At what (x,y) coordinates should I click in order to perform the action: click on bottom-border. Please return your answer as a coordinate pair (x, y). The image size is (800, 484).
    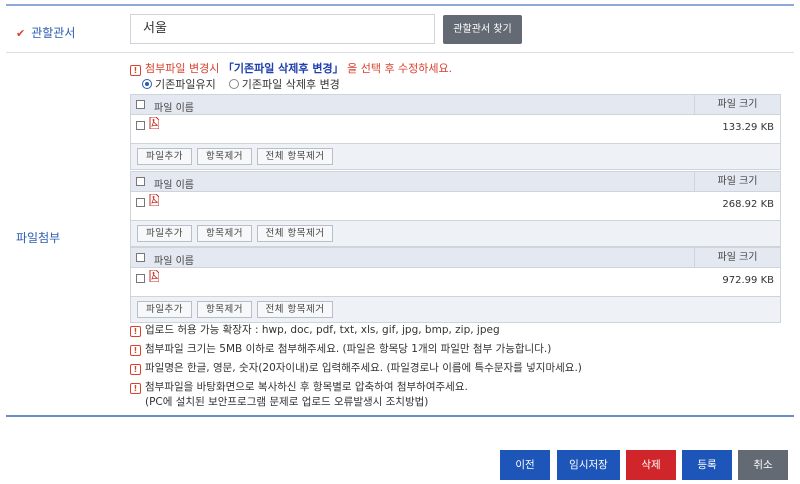
    Looking at the image, I should click on (400, 416).